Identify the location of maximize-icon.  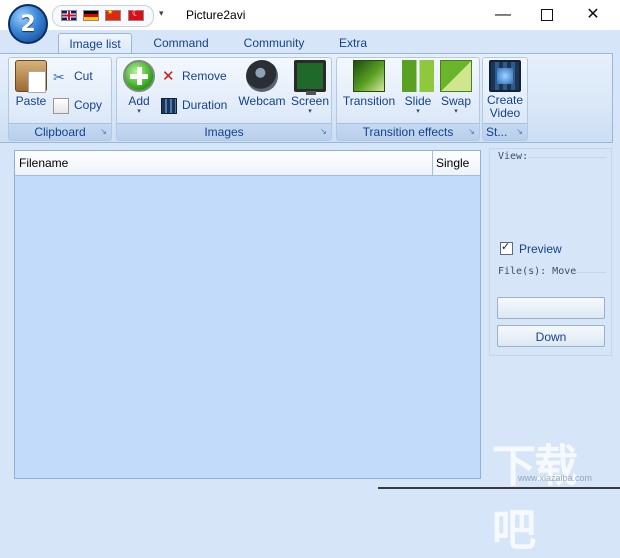
(547, 14).